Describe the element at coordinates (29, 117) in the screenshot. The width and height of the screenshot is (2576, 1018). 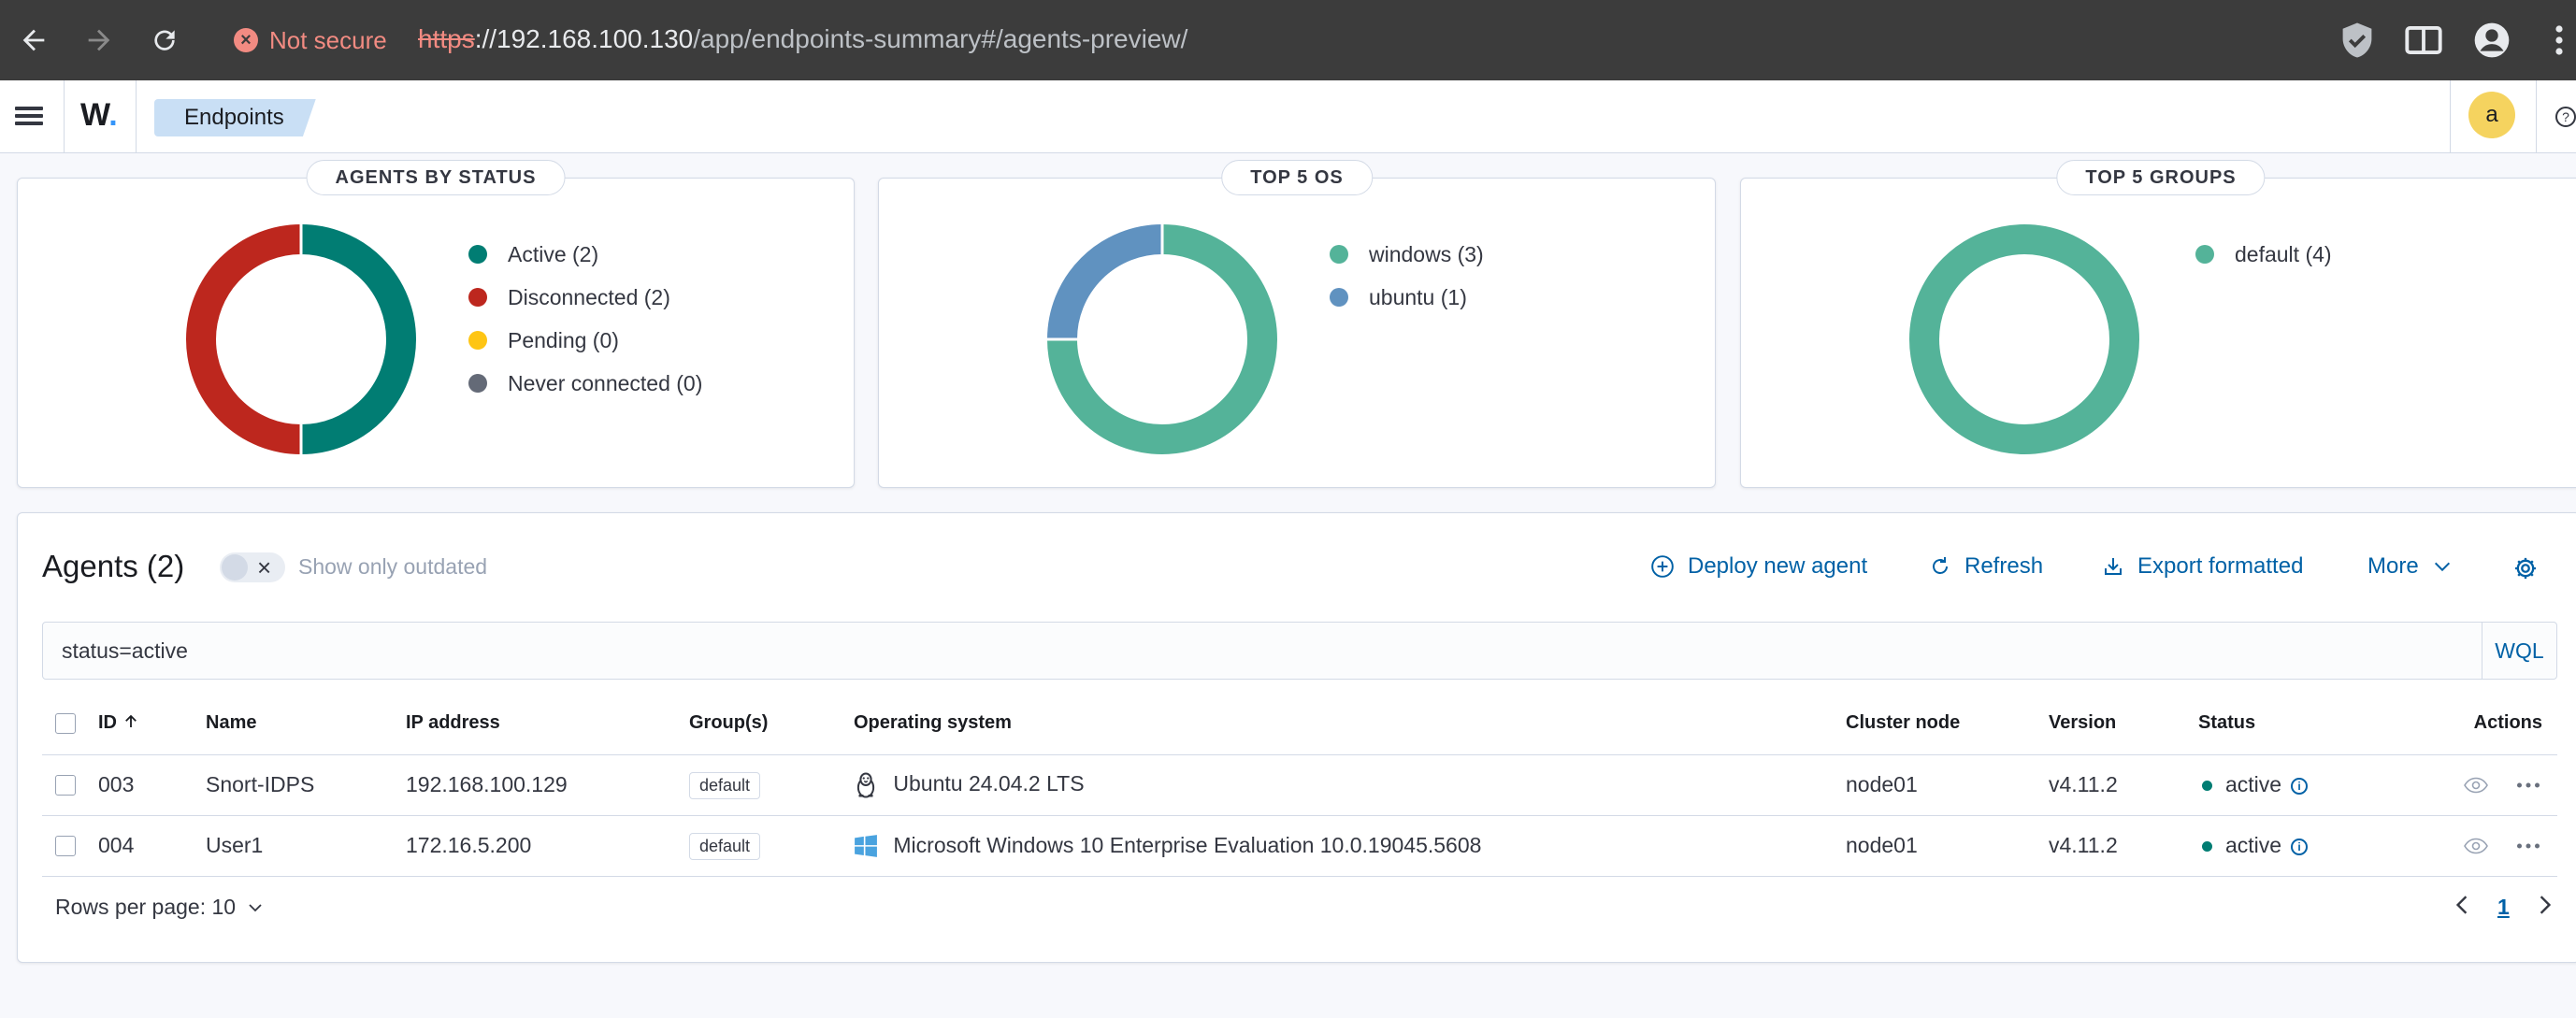
I see `hamburger-menu-icon` at that location.